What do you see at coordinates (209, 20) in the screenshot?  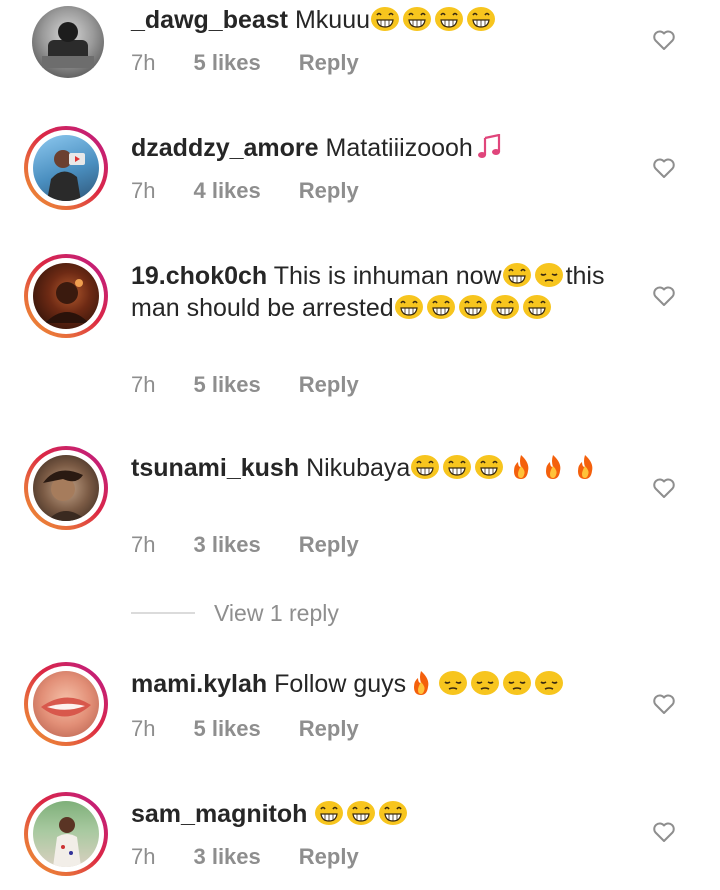 I see `username: _dawg_beast` at bounding box center [209, 20].